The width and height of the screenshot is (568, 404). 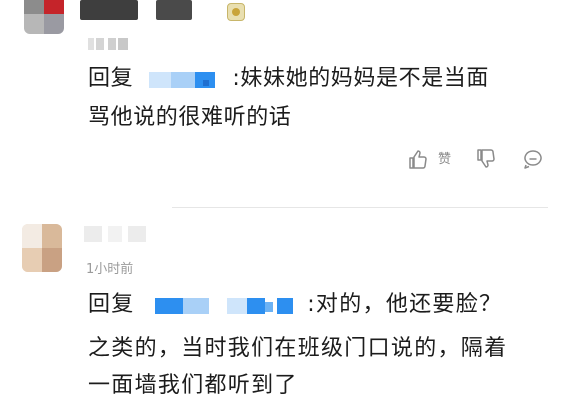 I want to click on thumbs-up-icon, so click(x=418, y=160).